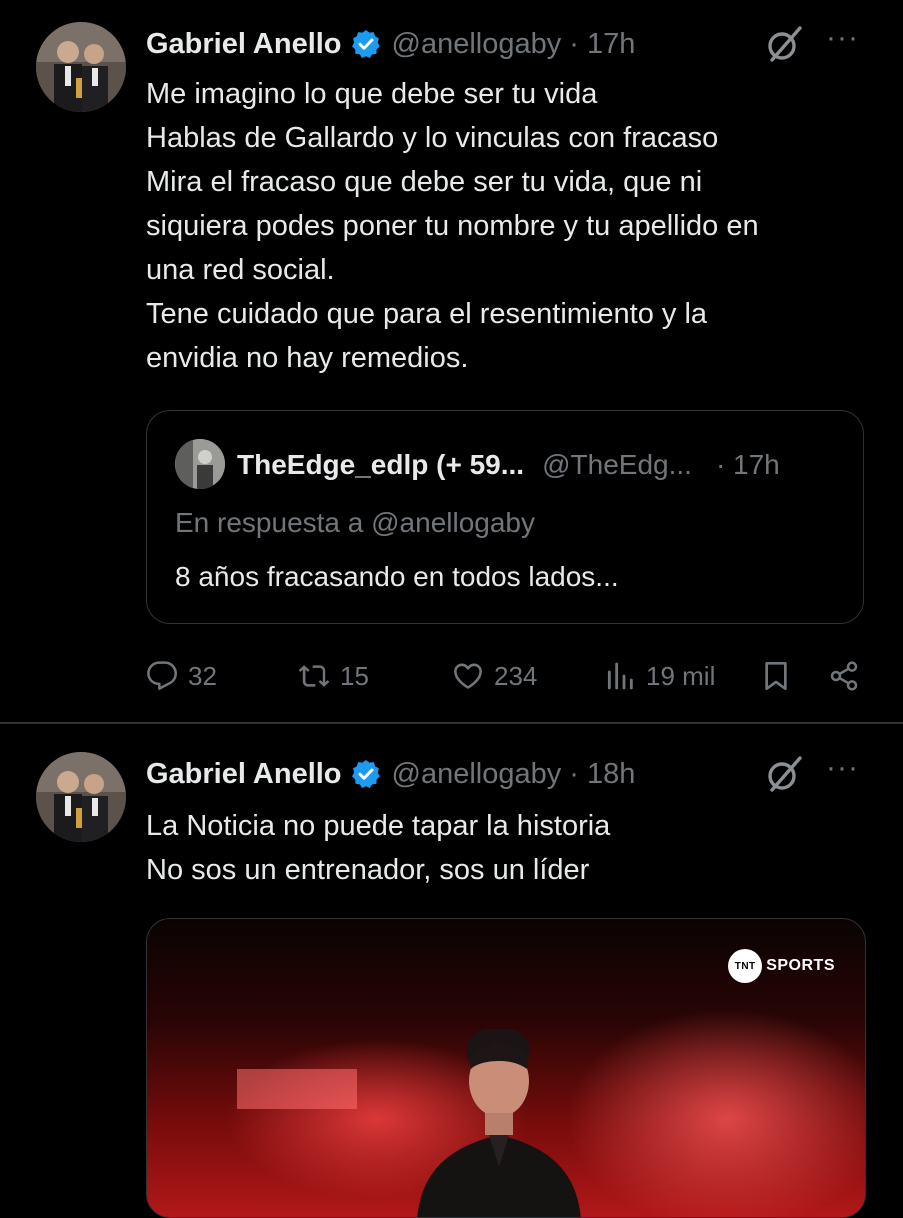 The height and width of the screenshot is (1218, 903). What do you see at coordinates (620, 676) in the screenshot?
I see `views-icon` at bounding box center [620, 676].